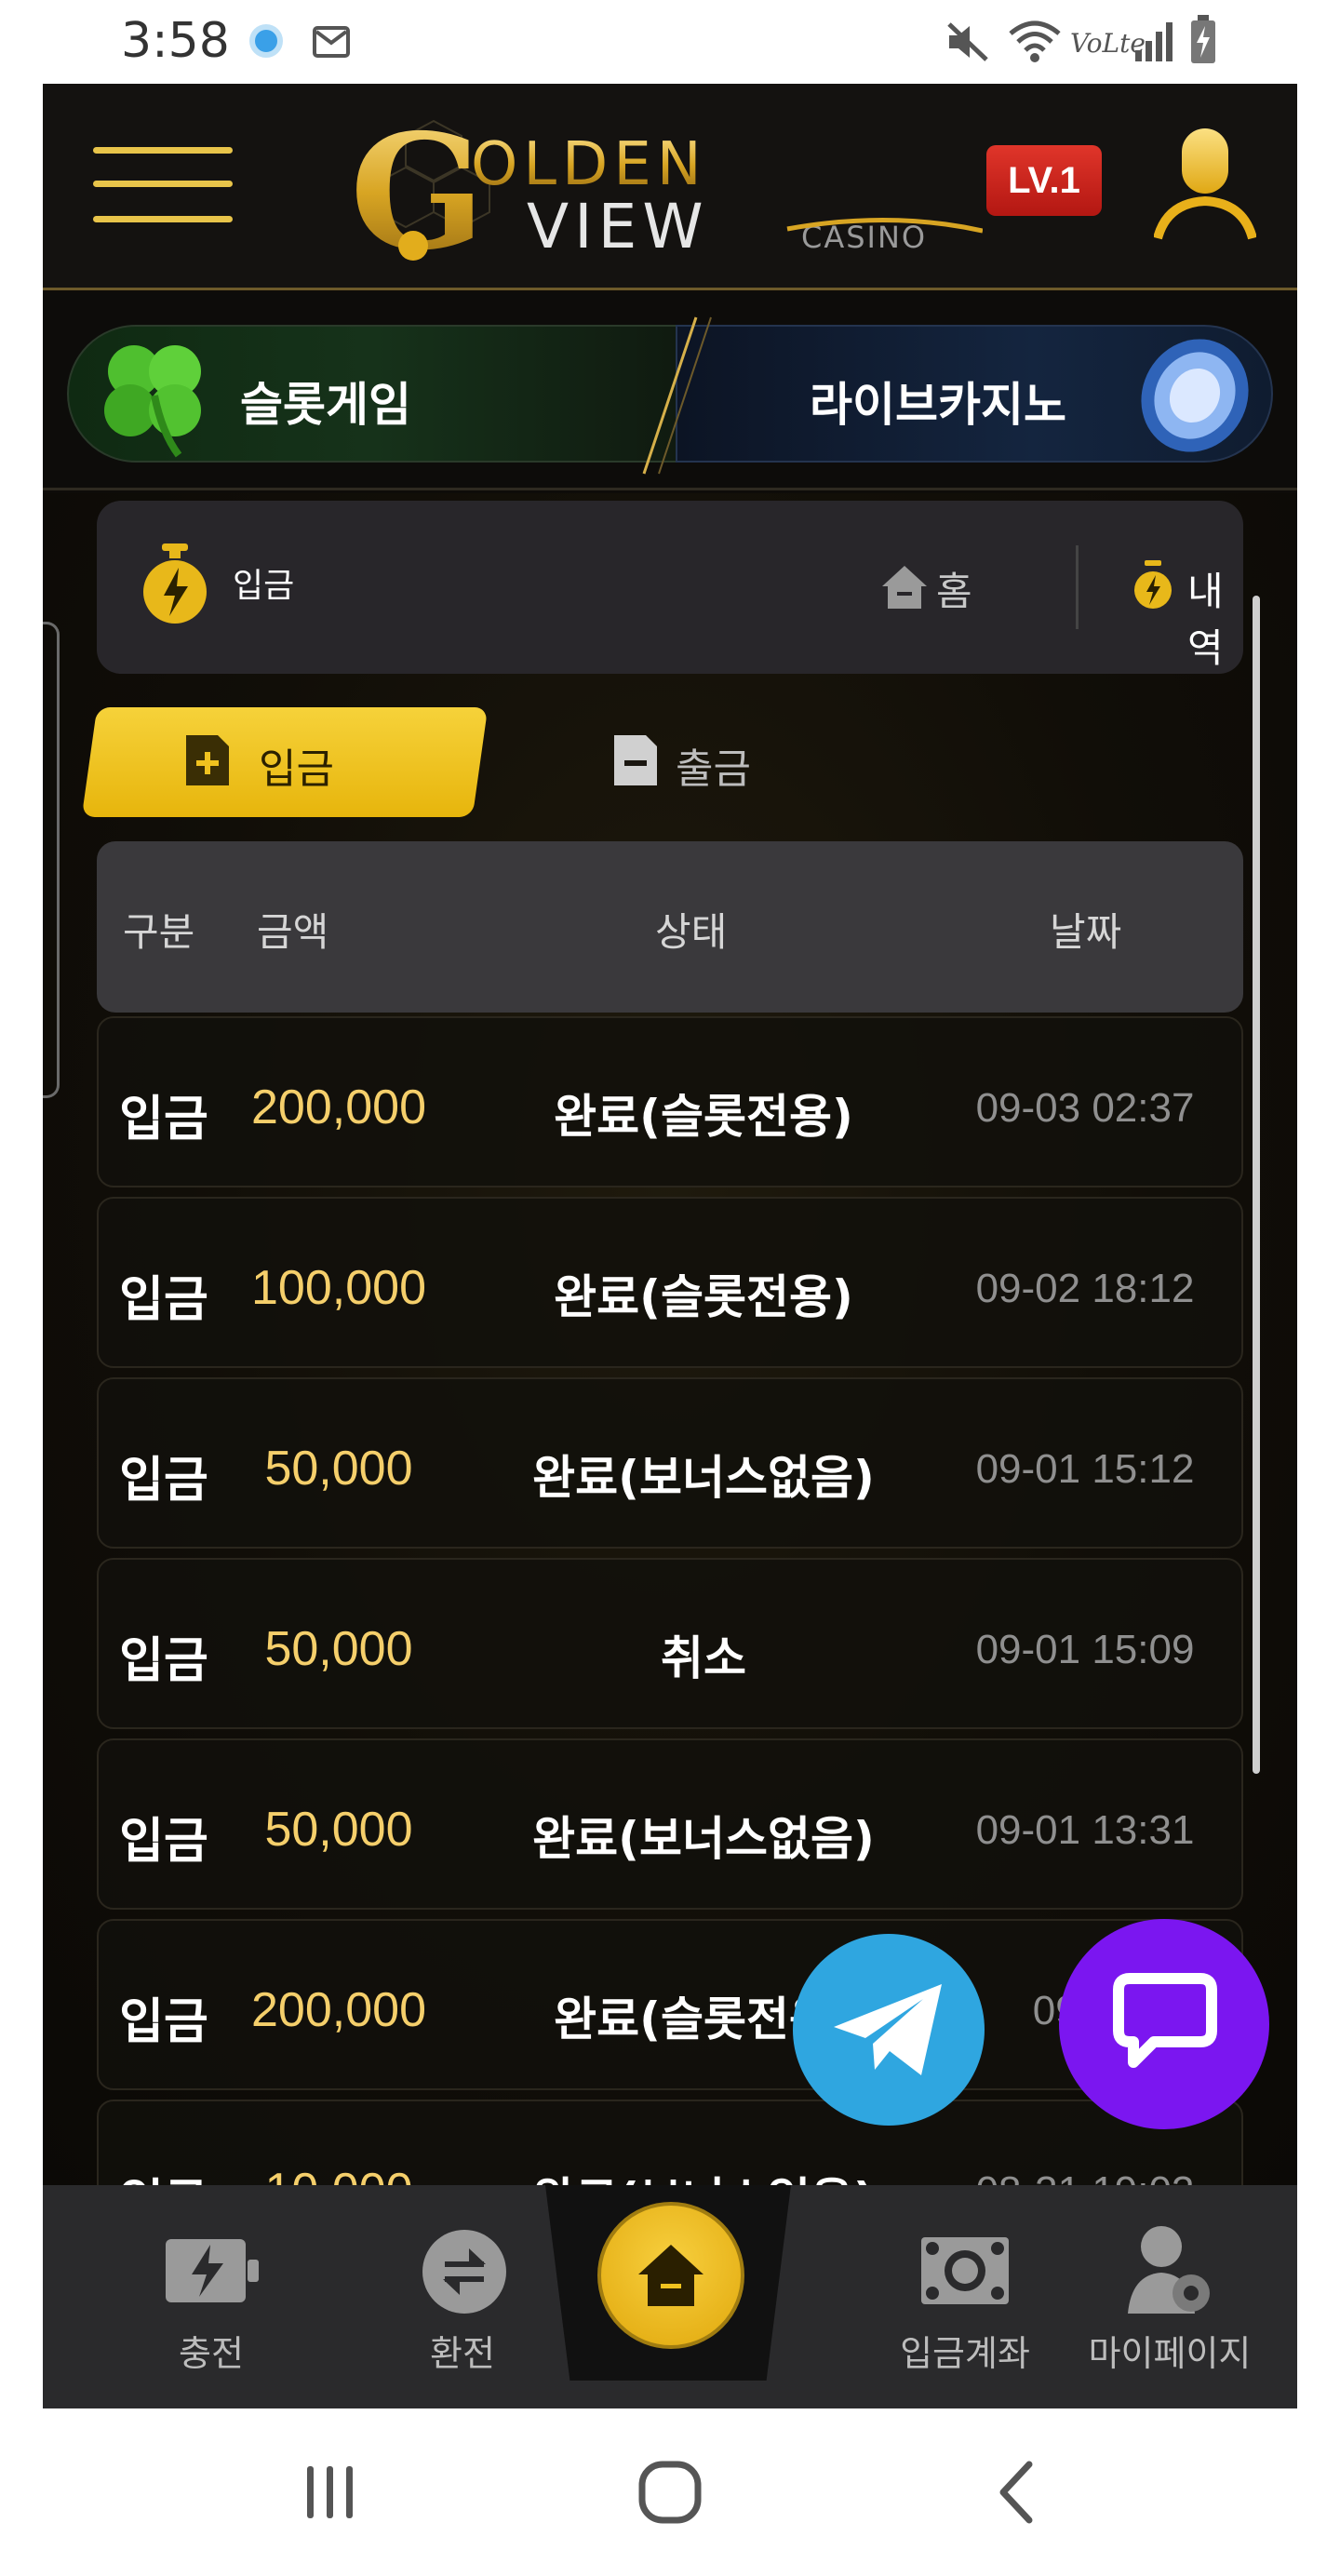 The width and height of the screenshot is (1340, 2576). I want to click on nav-mypage-label: 마이페이지, so click(1170, 2353).